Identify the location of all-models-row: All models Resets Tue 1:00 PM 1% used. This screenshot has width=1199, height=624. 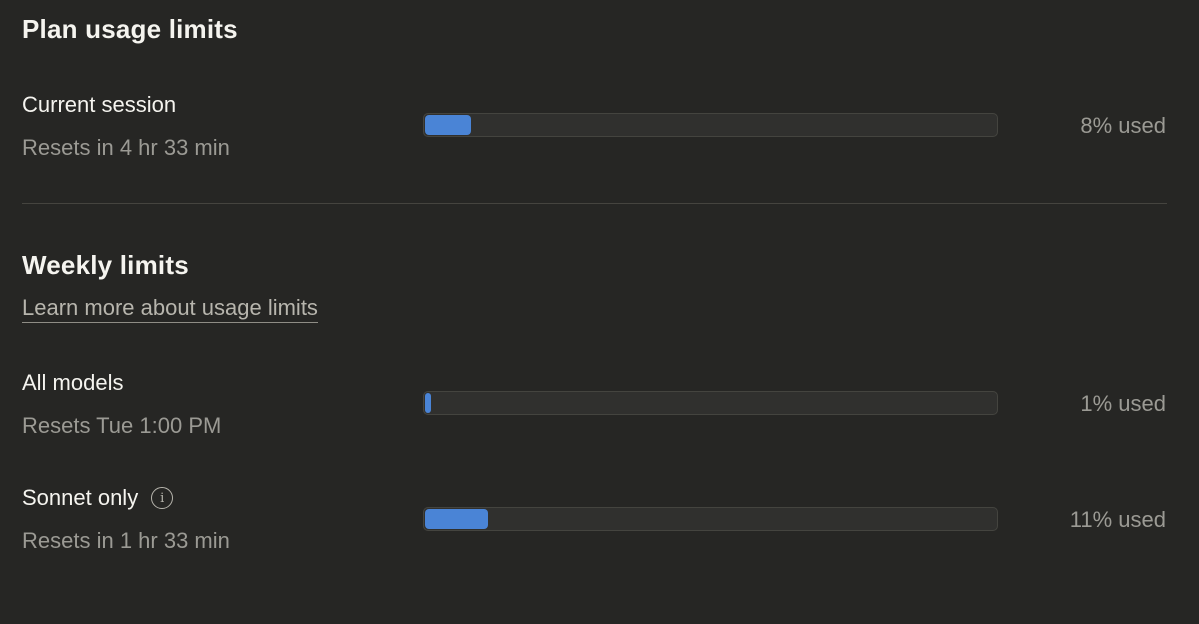
(599, 410).